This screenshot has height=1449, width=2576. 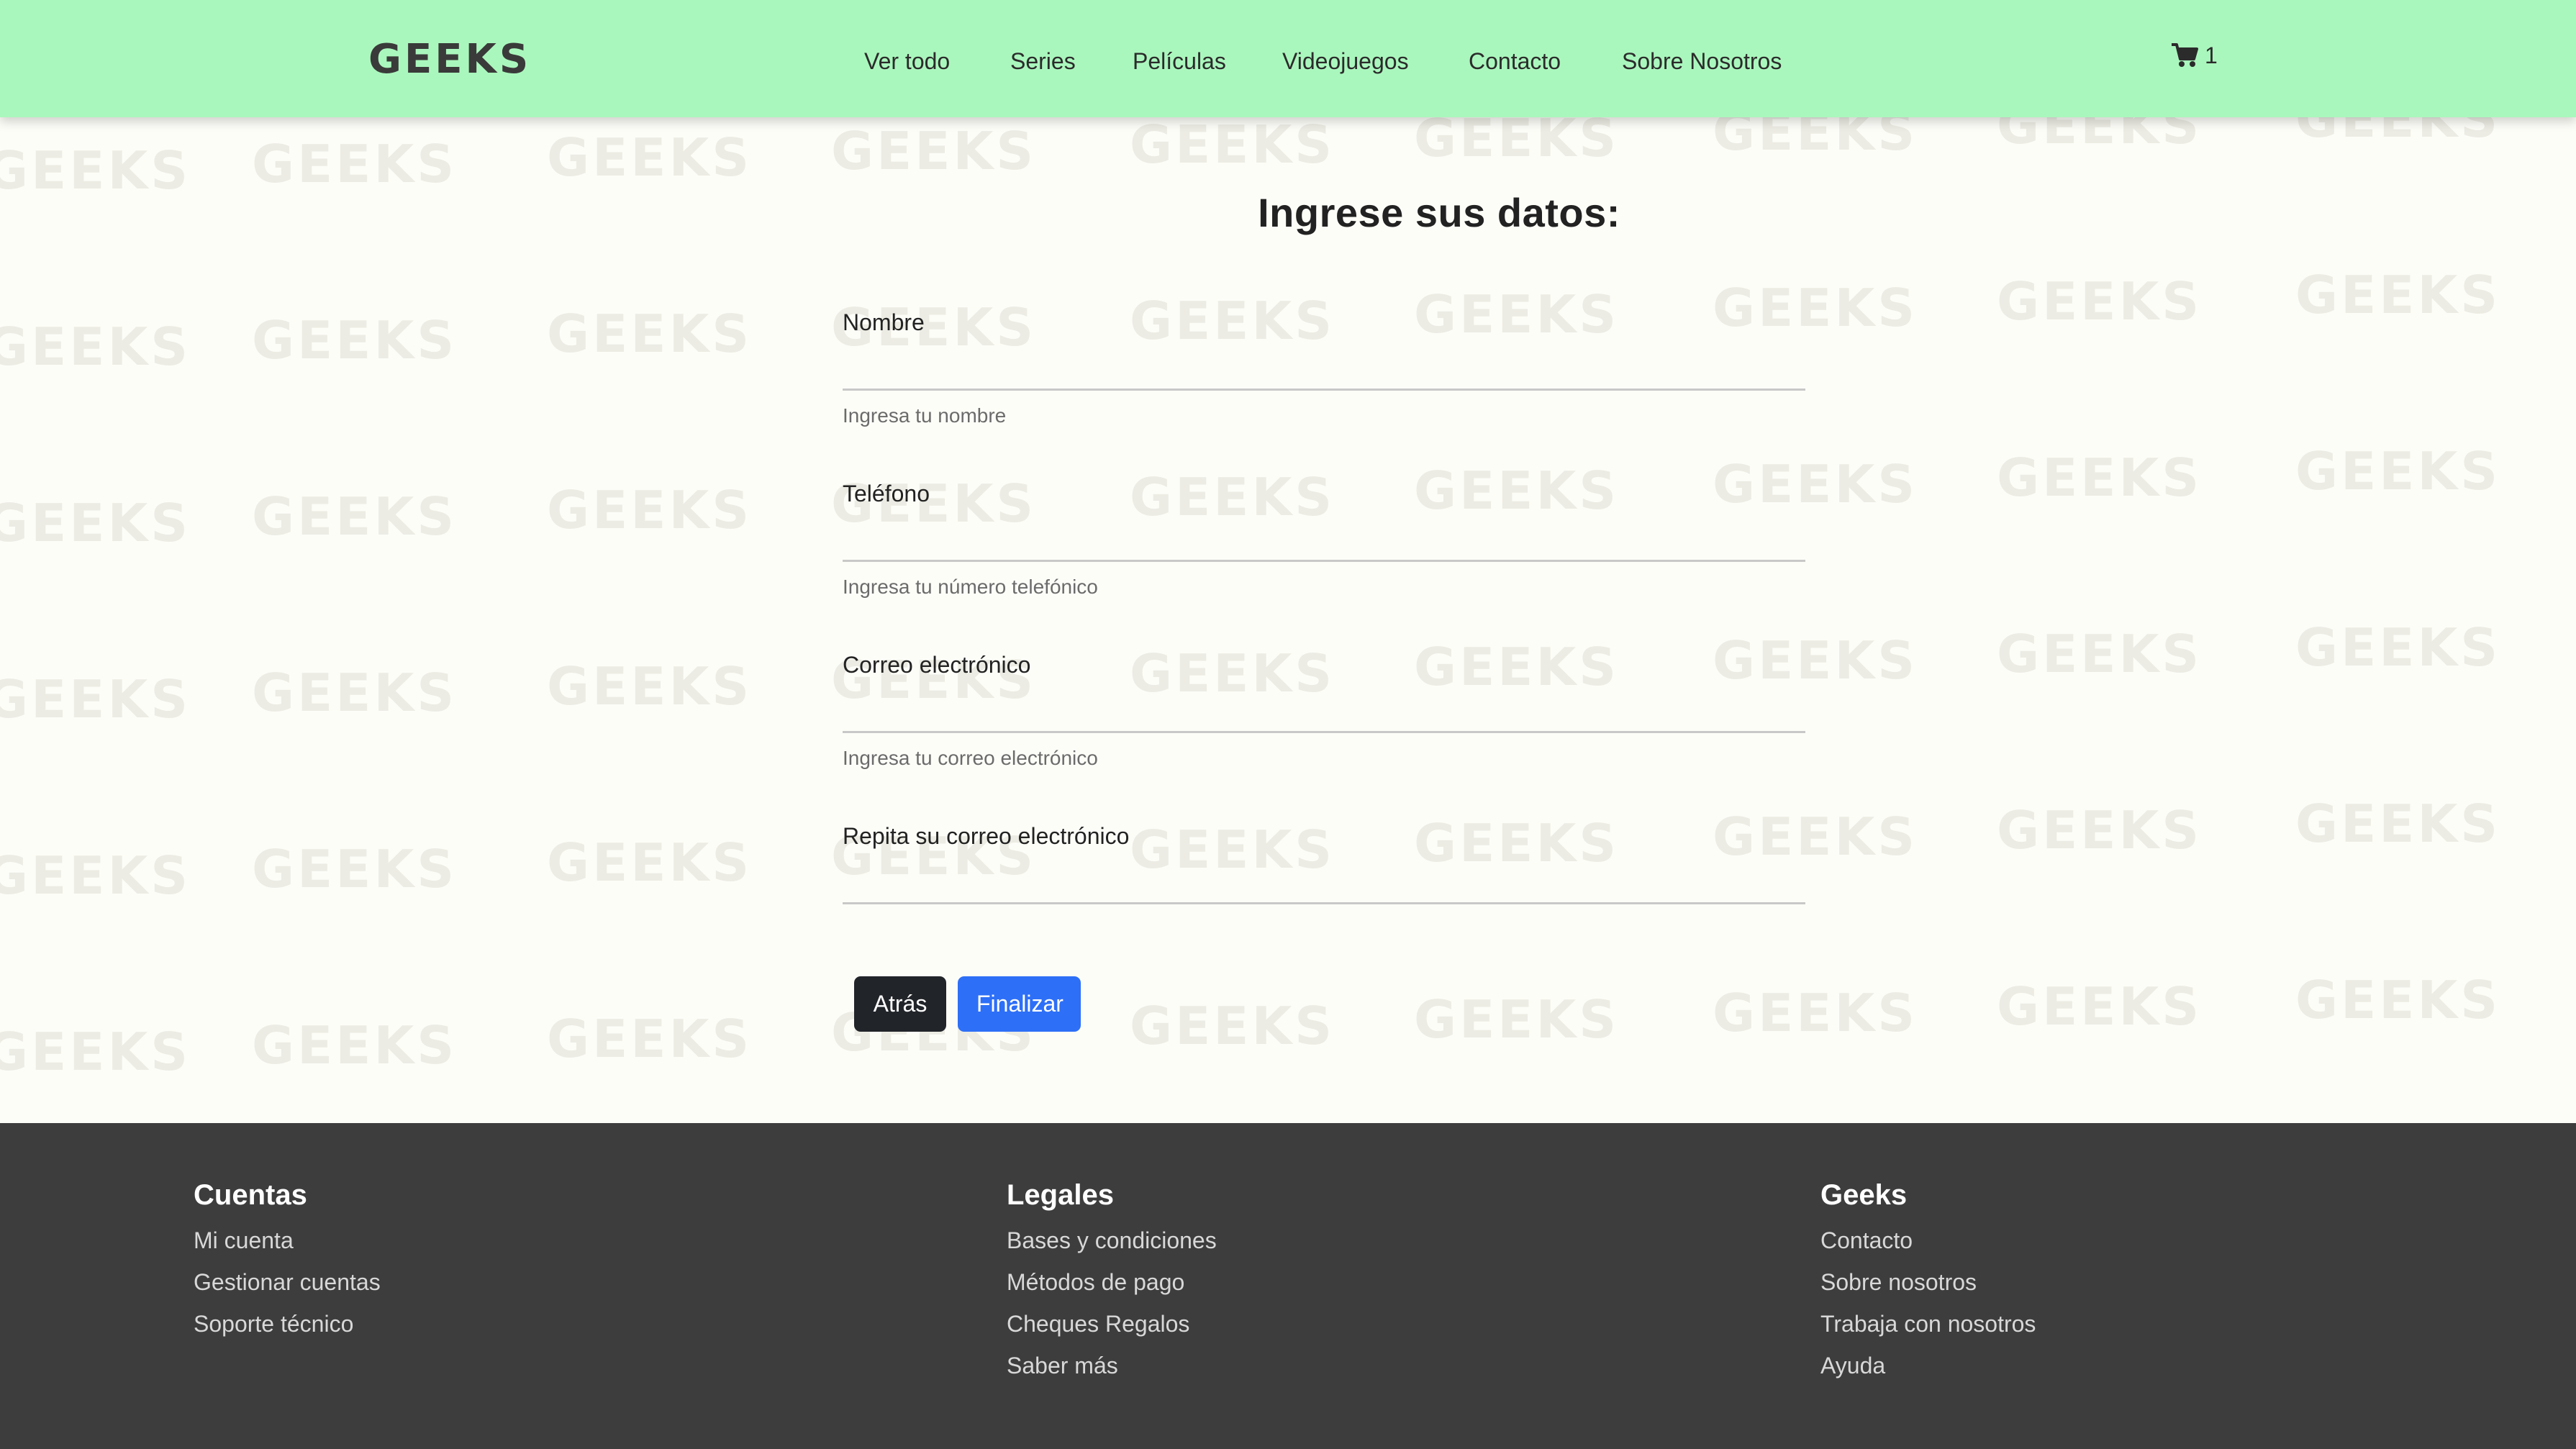 I want to click on name-help-text: Ingresa tu nombre, so click(x=925, y=415).